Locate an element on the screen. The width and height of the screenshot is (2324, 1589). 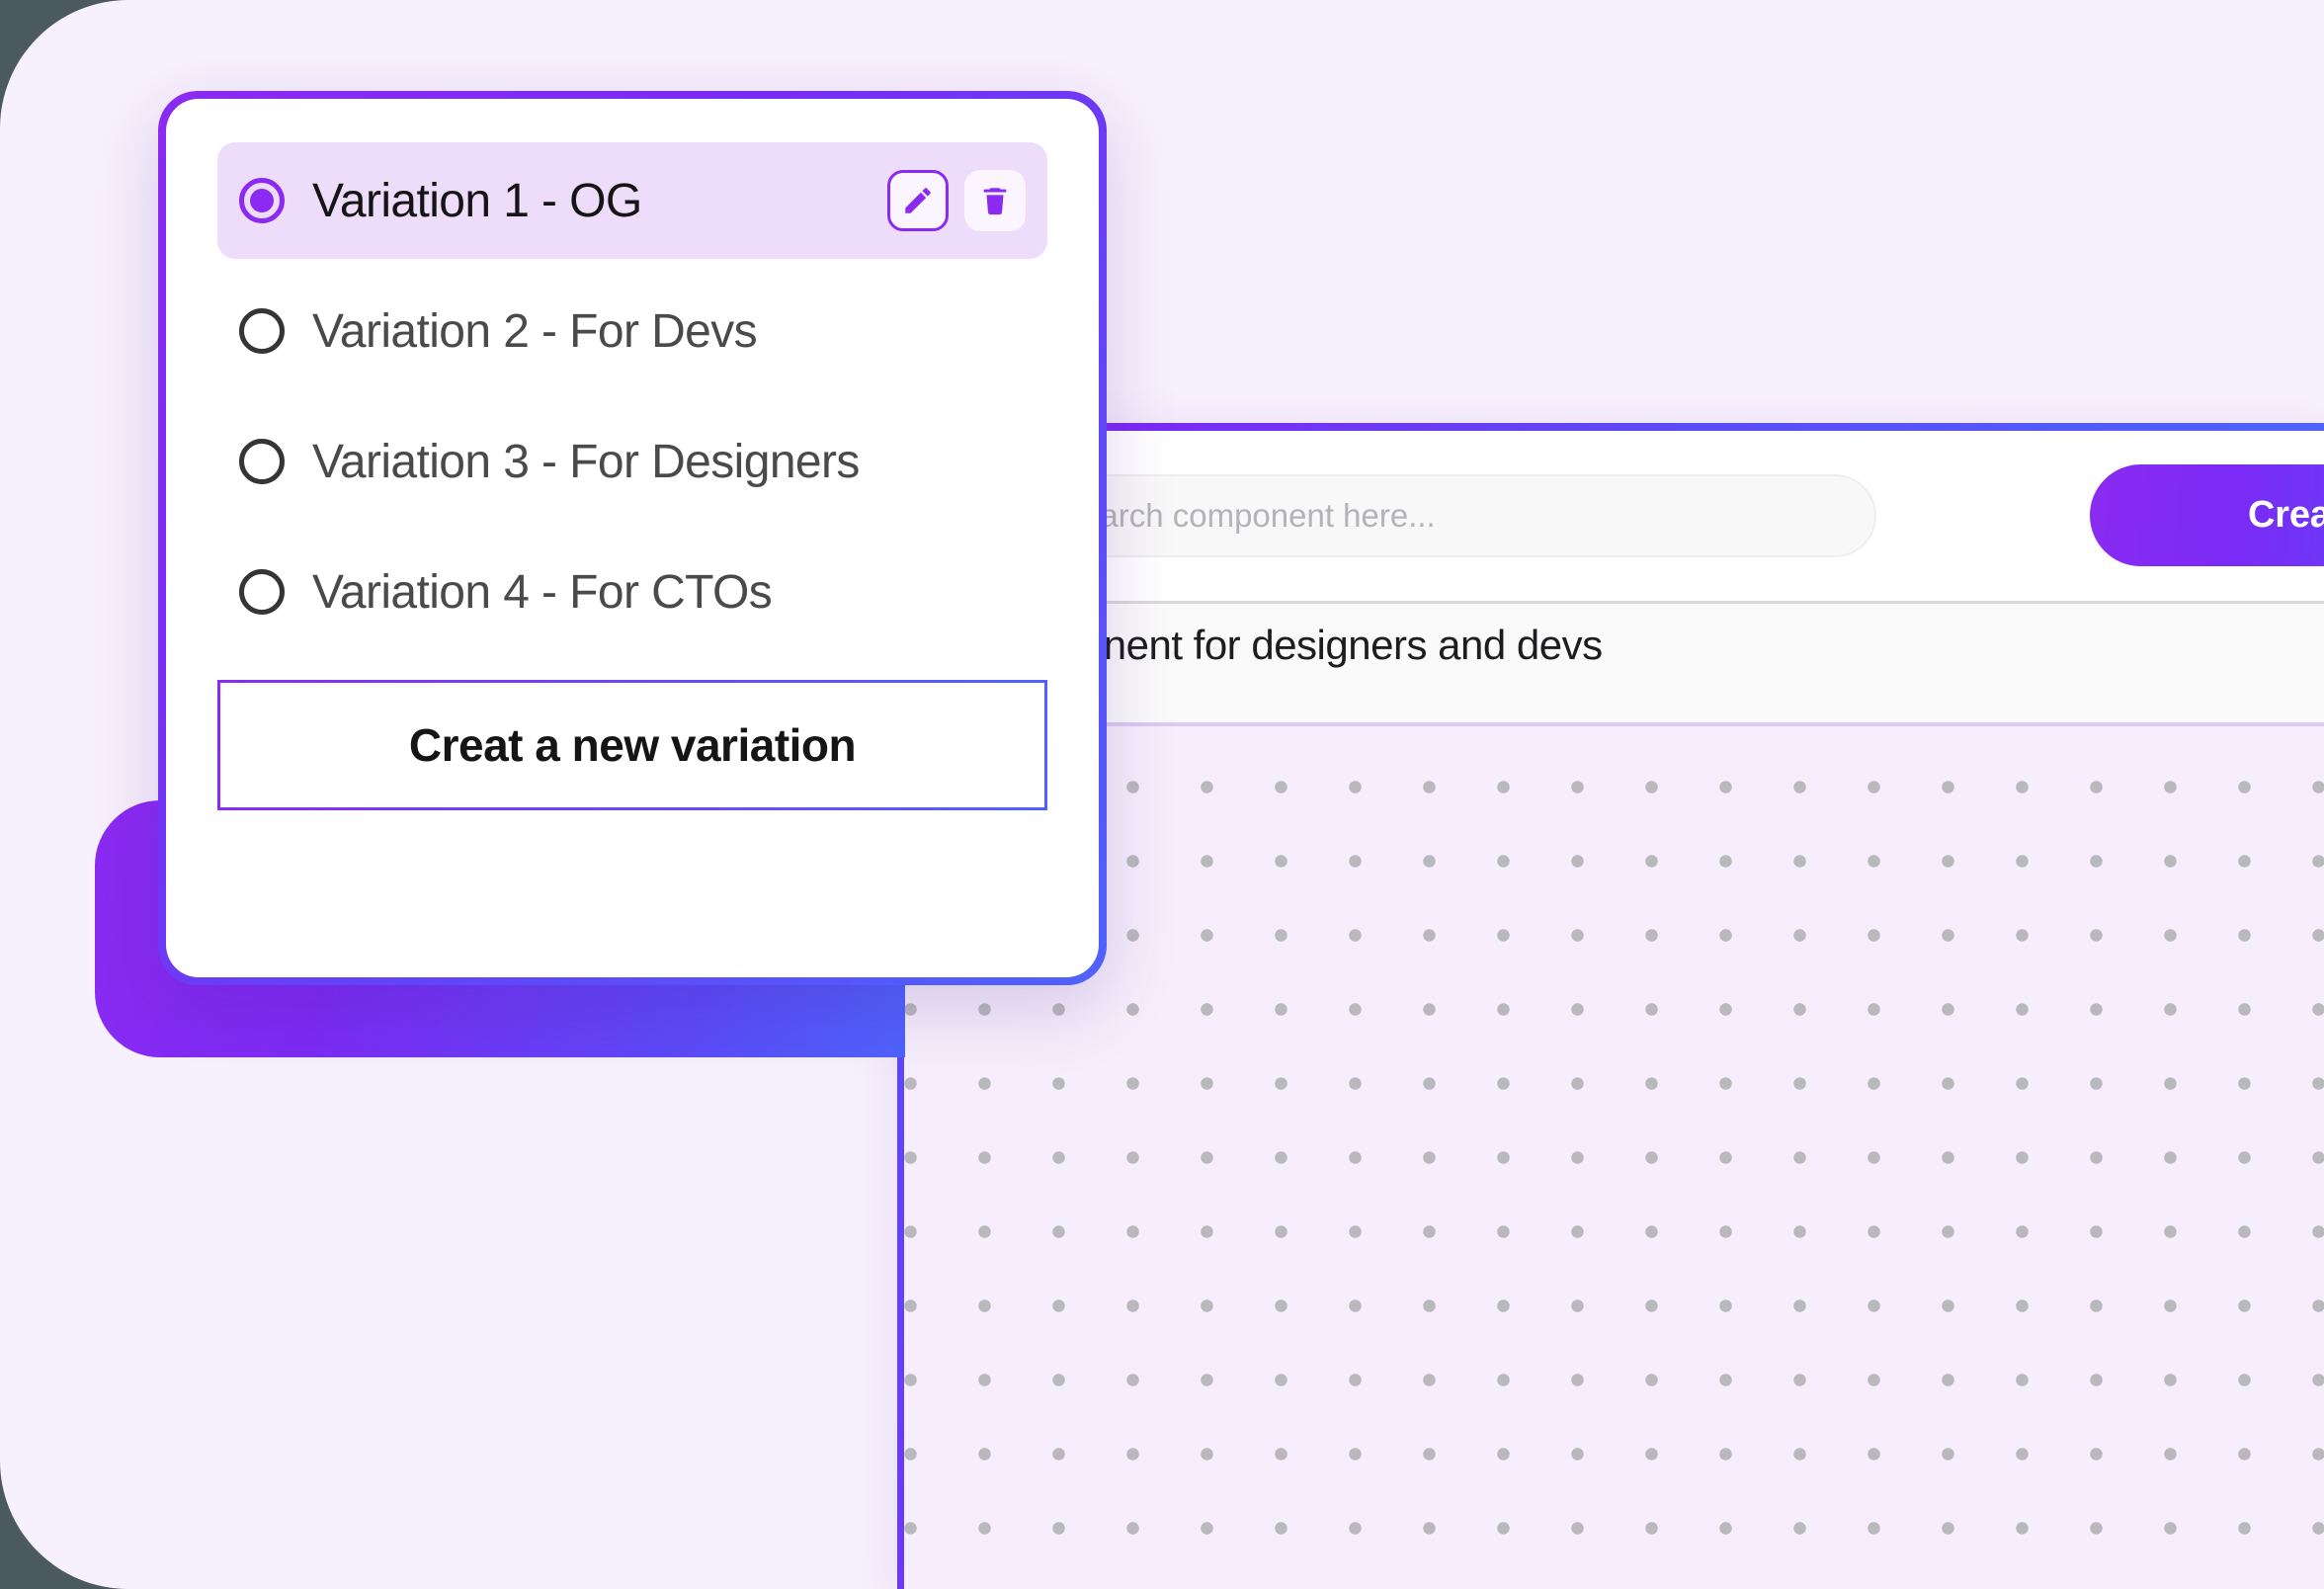
variation-row-actions is located at coordinates (956, 200).